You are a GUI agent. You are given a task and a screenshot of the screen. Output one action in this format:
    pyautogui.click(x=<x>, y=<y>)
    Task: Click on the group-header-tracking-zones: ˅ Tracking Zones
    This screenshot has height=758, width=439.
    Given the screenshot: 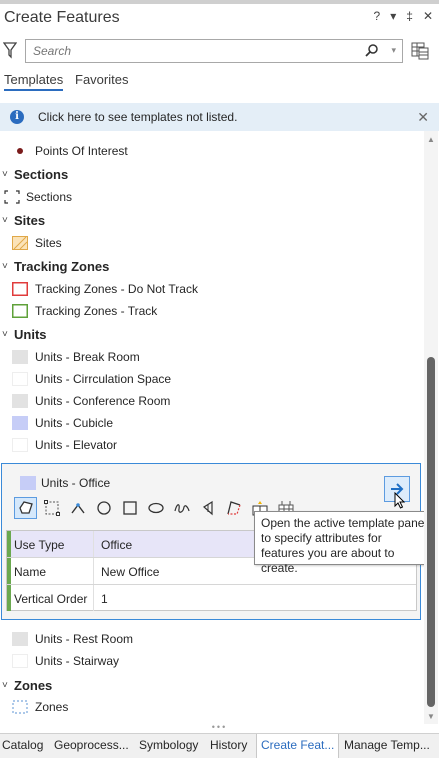 What is the action you would take?
    pyautogui.click(x=212, y=267)
    